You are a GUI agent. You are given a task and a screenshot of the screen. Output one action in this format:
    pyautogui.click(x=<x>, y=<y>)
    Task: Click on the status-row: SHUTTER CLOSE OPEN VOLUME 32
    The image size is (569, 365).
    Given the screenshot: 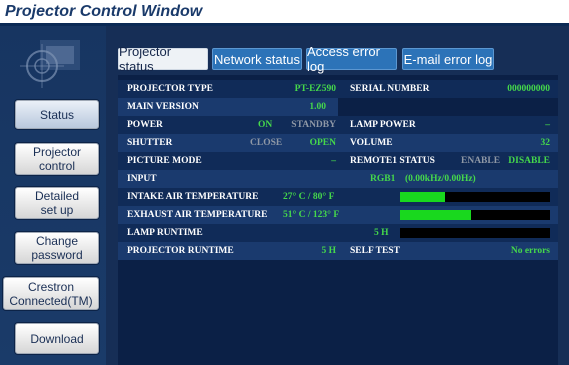 What is the action you would take?
    pyautogui.click(x=338, y=143)
    